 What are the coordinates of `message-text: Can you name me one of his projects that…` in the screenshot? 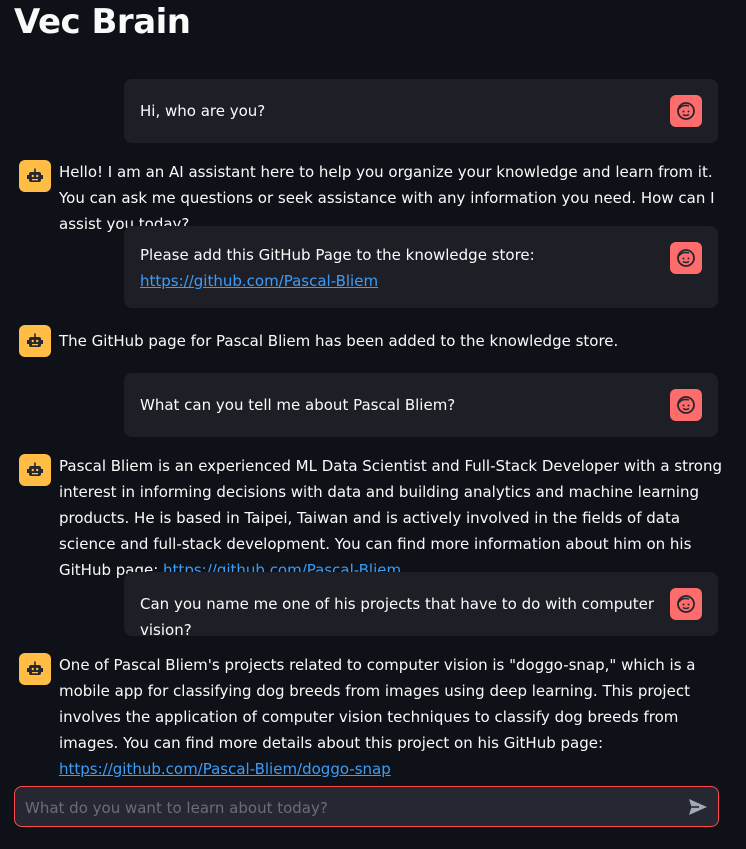 It's located at (397, 617).